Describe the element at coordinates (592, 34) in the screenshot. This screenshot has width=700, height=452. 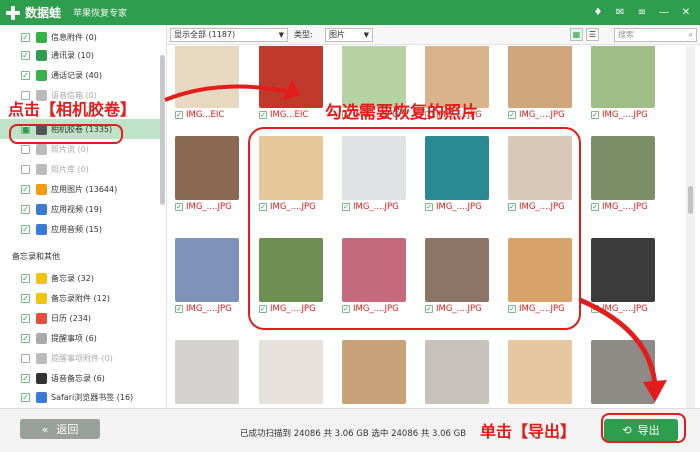
I see `list-view-button: ☰` at that location.